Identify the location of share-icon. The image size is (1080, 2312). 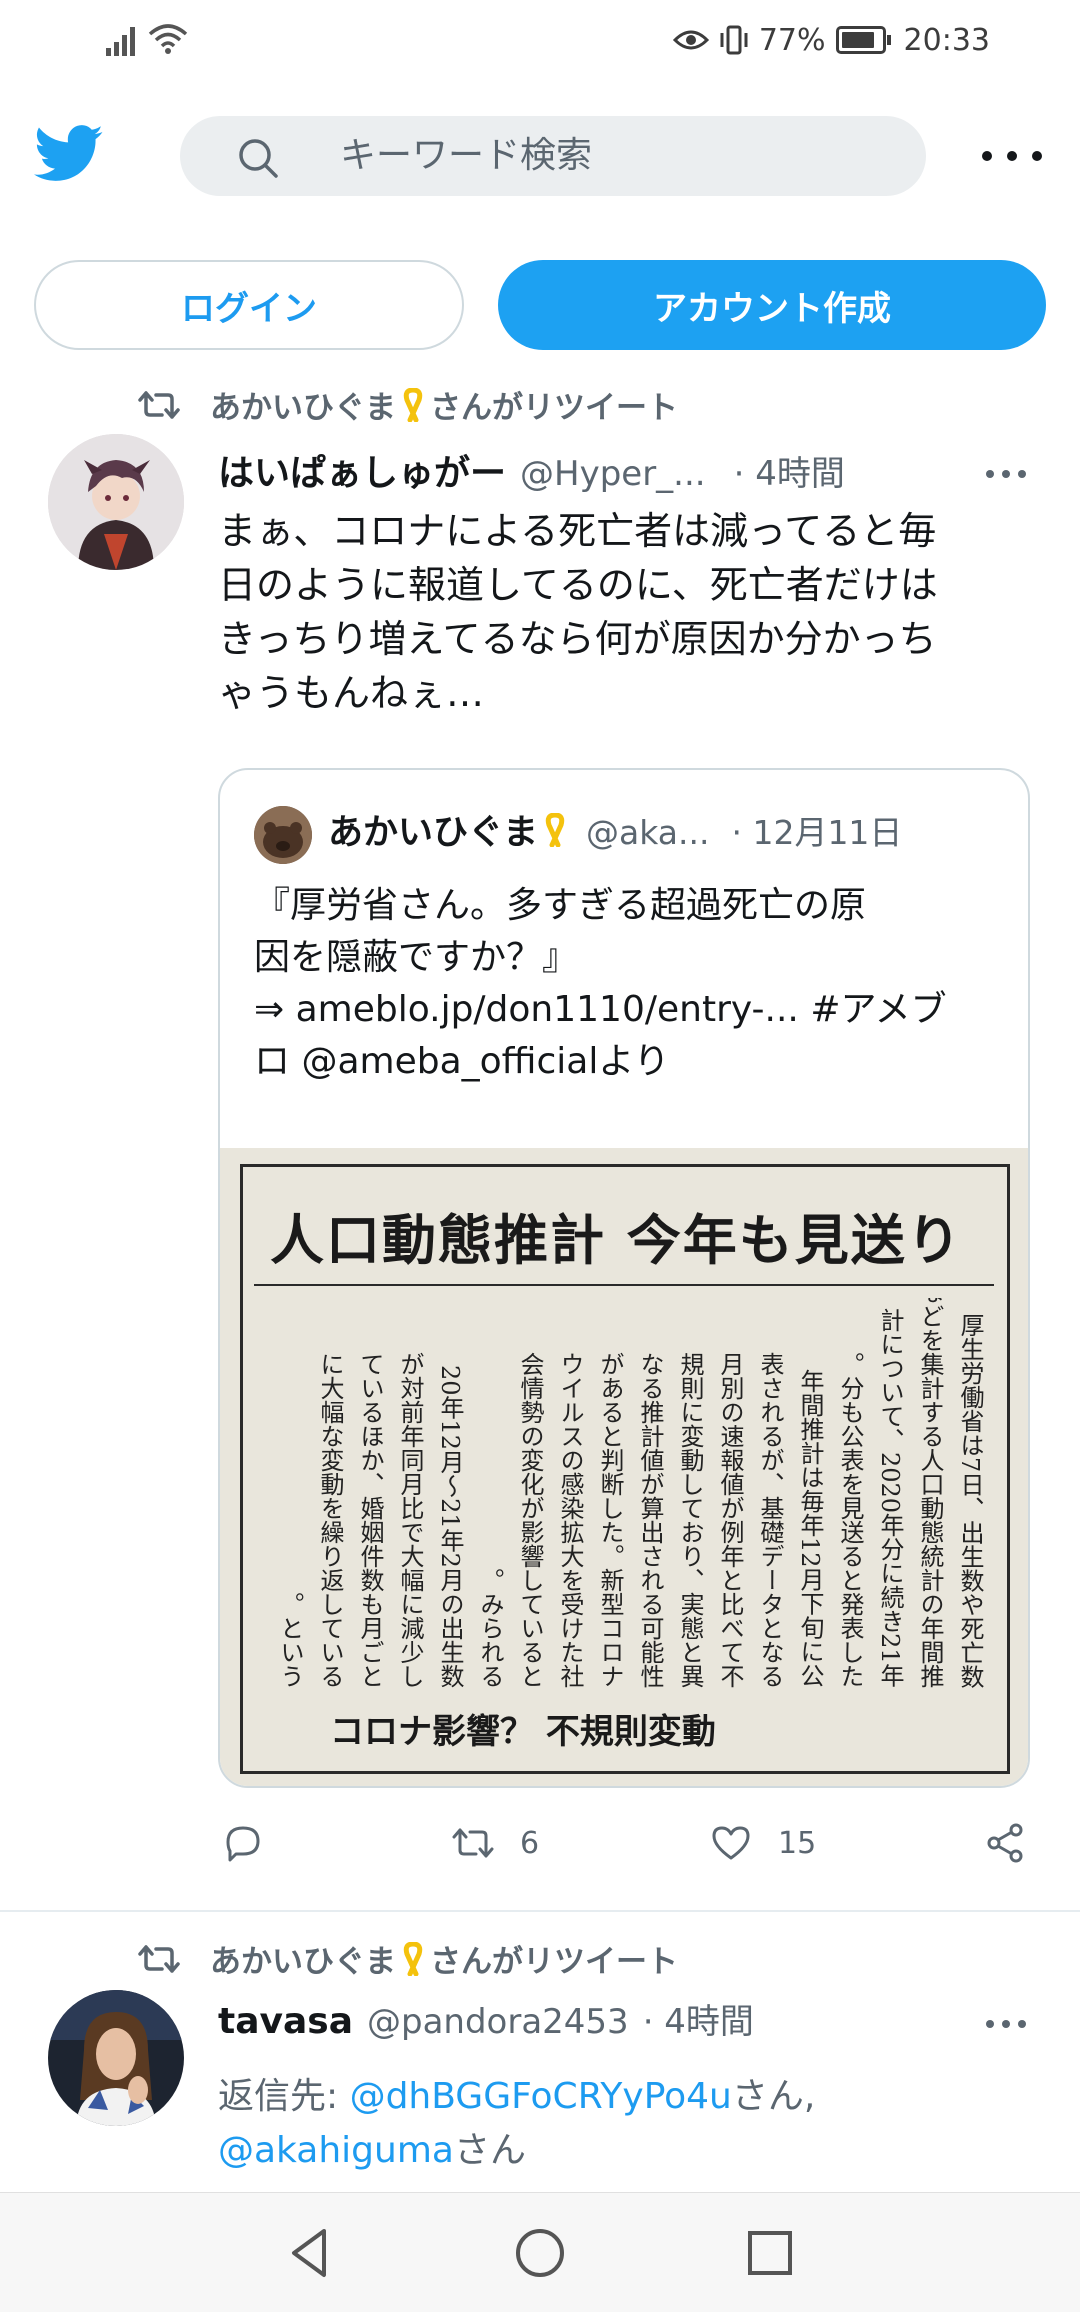
(1005, 1843).